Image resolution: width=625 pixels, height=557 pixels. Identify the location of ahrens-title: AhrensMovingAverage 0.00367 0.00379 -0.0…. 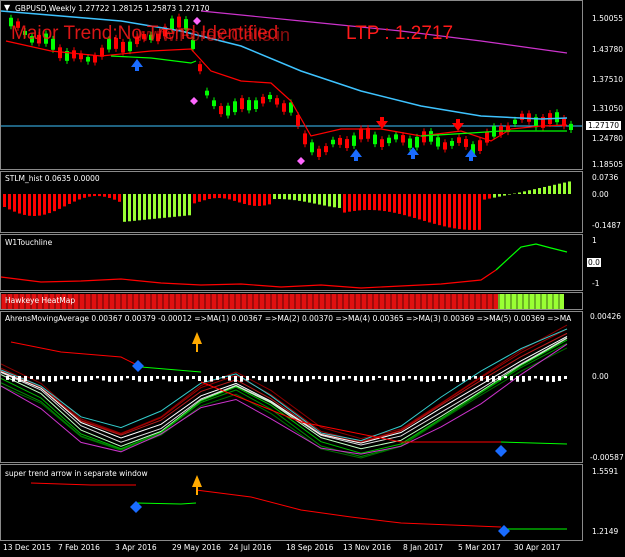
(288, 318).